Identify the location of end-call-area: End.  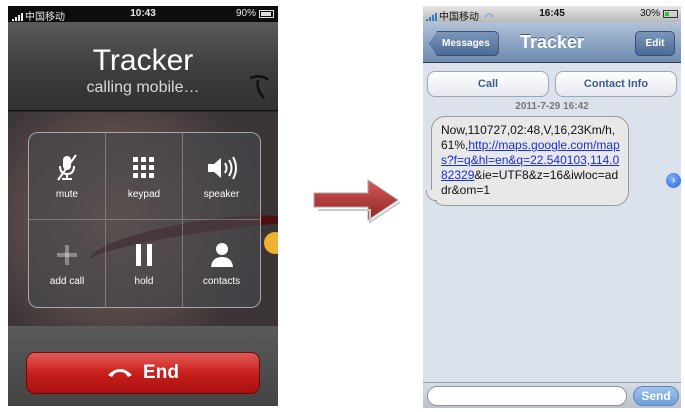
(143, 366).